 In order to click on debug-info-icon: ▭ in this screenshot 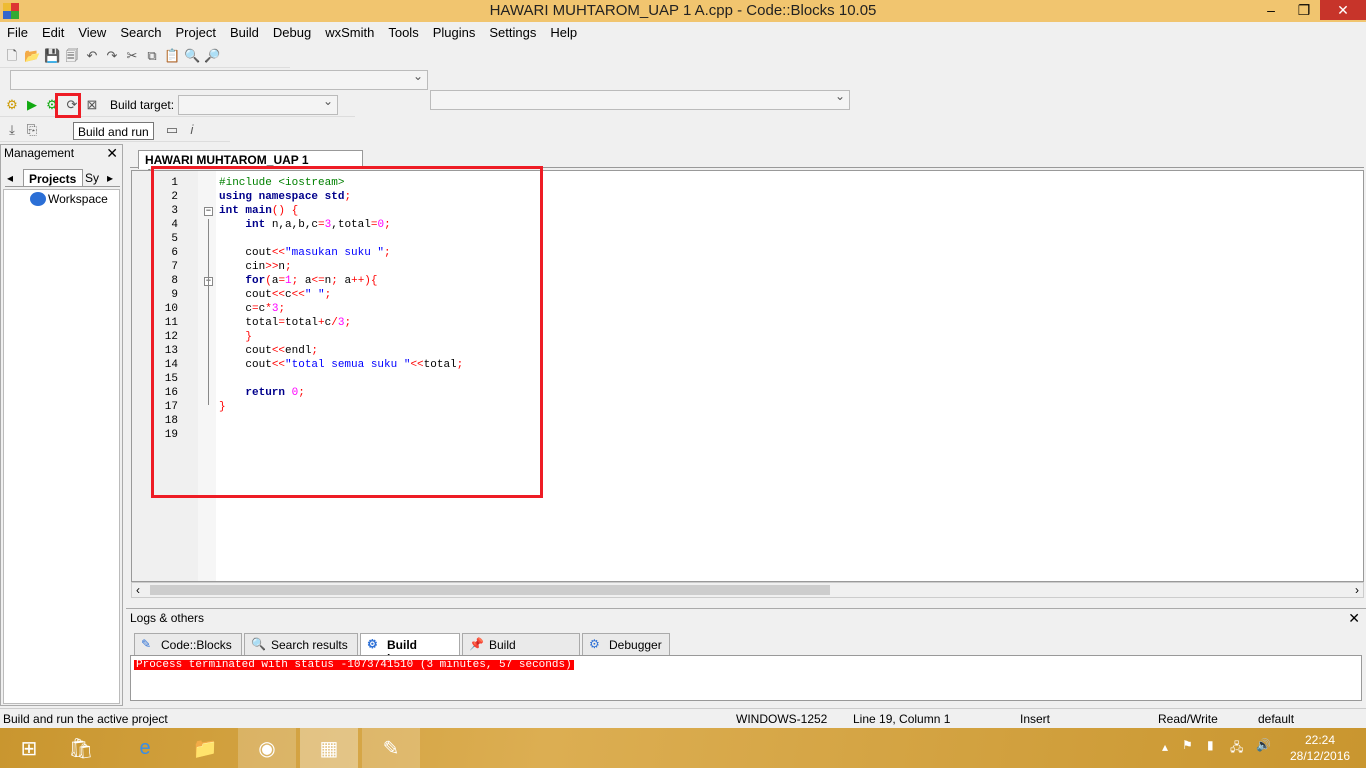, I will do `click(172, 130)`.